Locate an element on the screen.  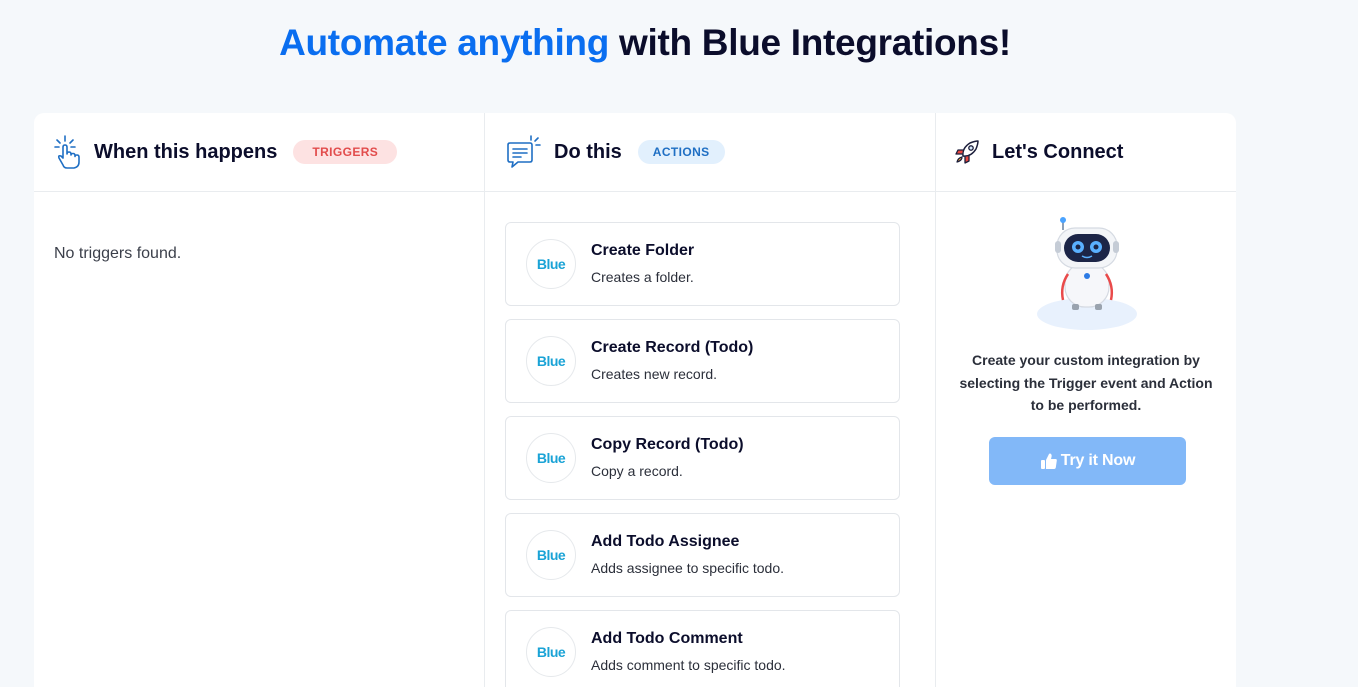
action-title: Create Record (Todo) is located at coordinates (672, 347).